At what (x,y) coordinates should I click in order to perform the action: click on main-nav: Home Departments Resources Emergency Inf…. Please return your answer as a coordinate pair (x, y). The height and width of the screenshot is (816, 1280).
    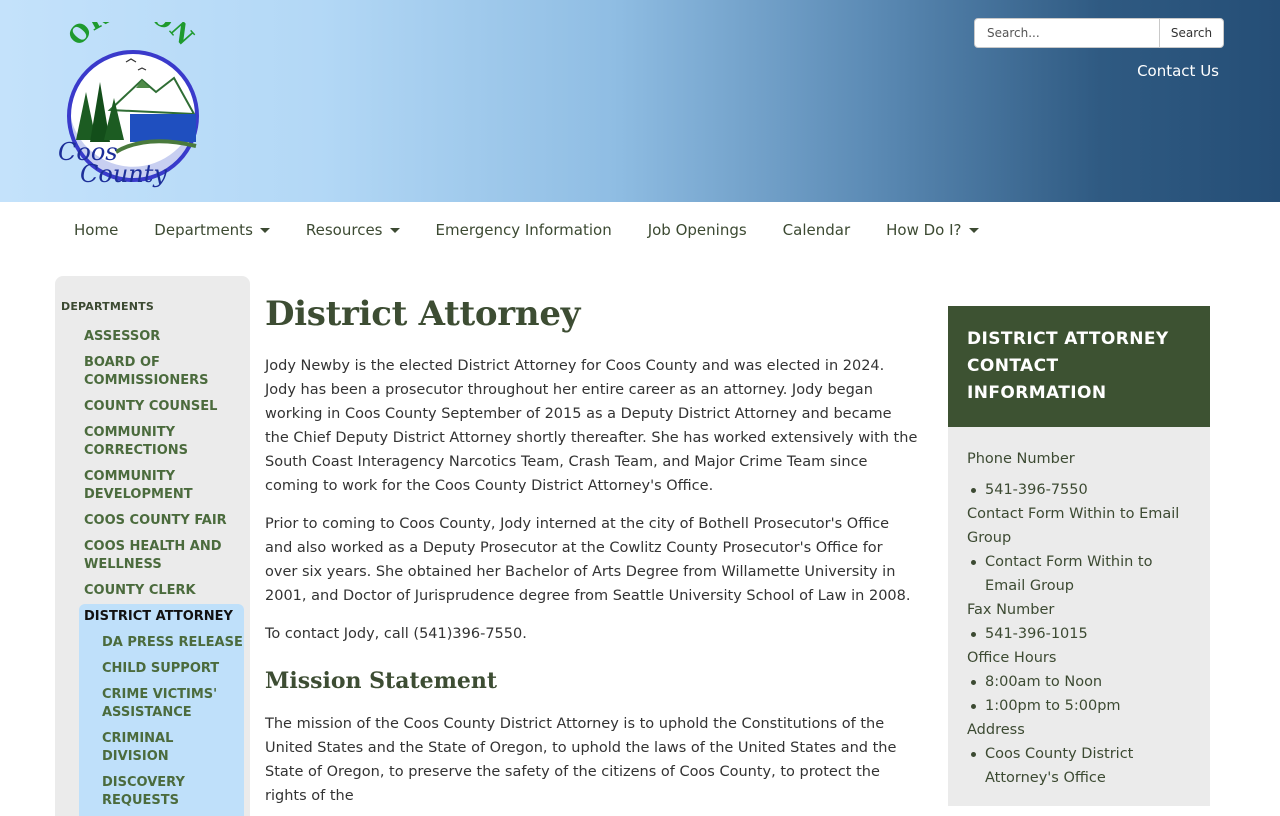
    Looking at the image, I should click on (526, 230).